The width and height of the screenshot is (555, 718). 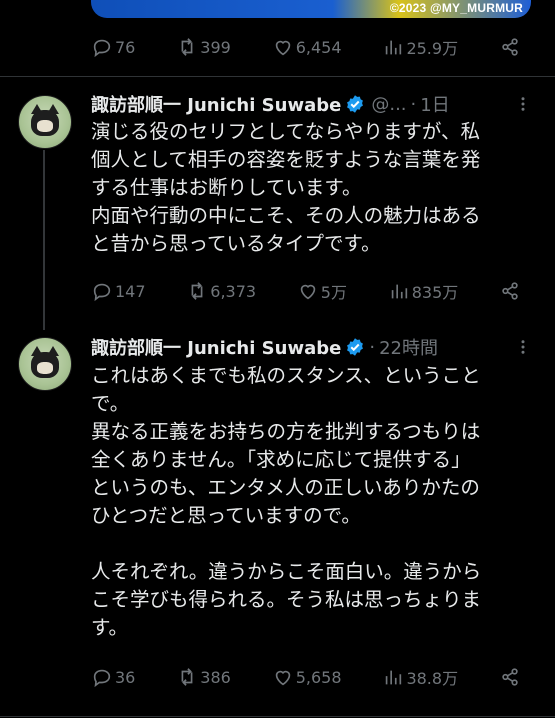 I want to click on reply-count: 76, so click(x=125, y=47).